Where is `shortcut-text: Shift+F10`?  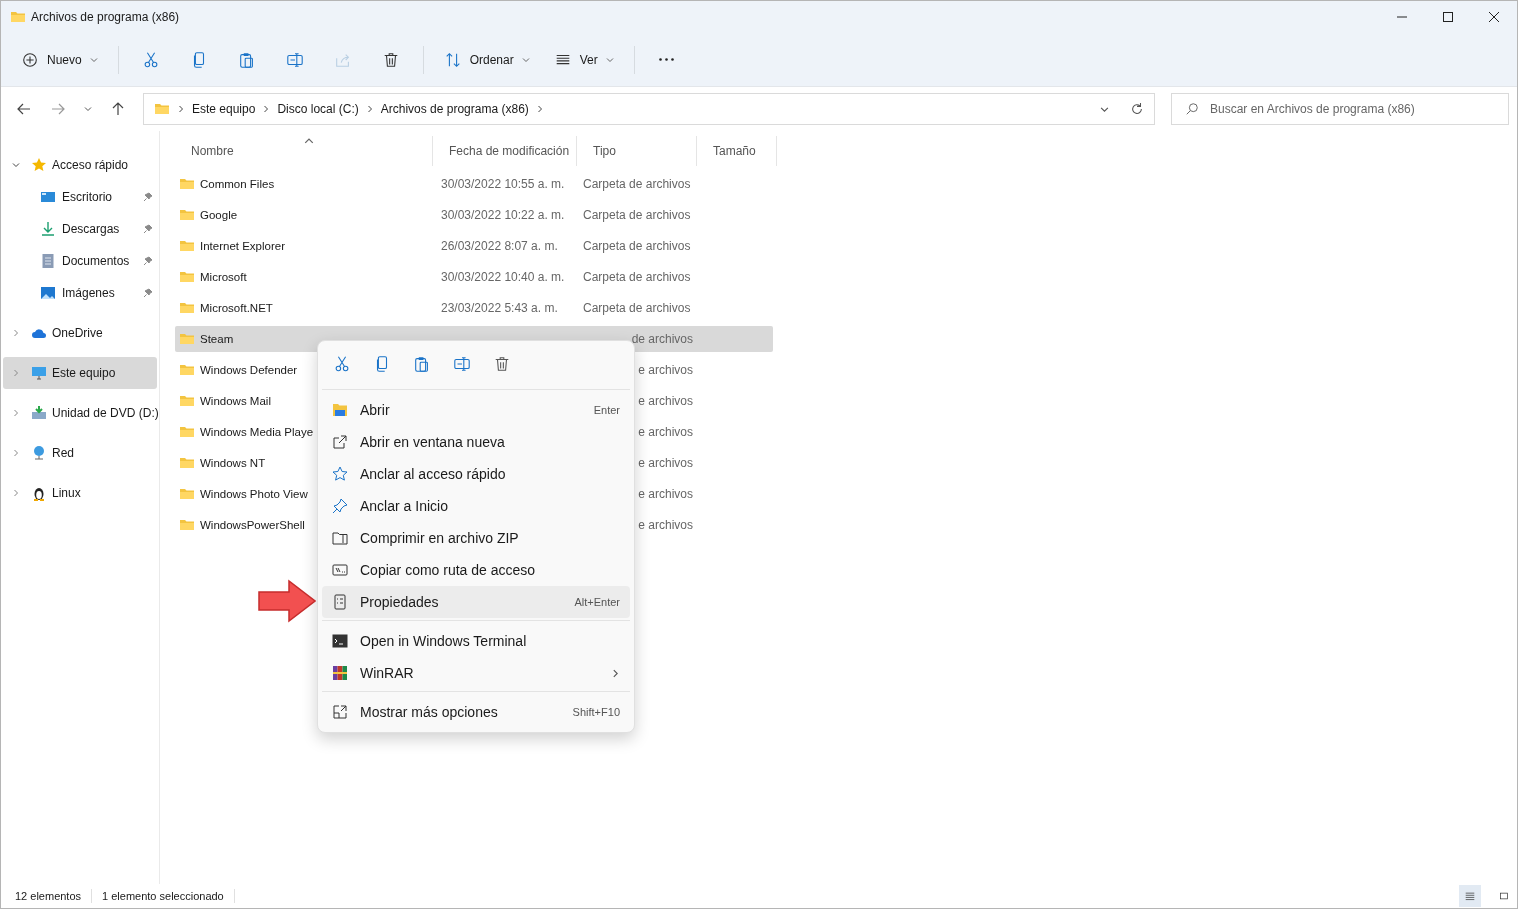 shortcut-text: Shift+F10 is located at coordinates (596, 712).